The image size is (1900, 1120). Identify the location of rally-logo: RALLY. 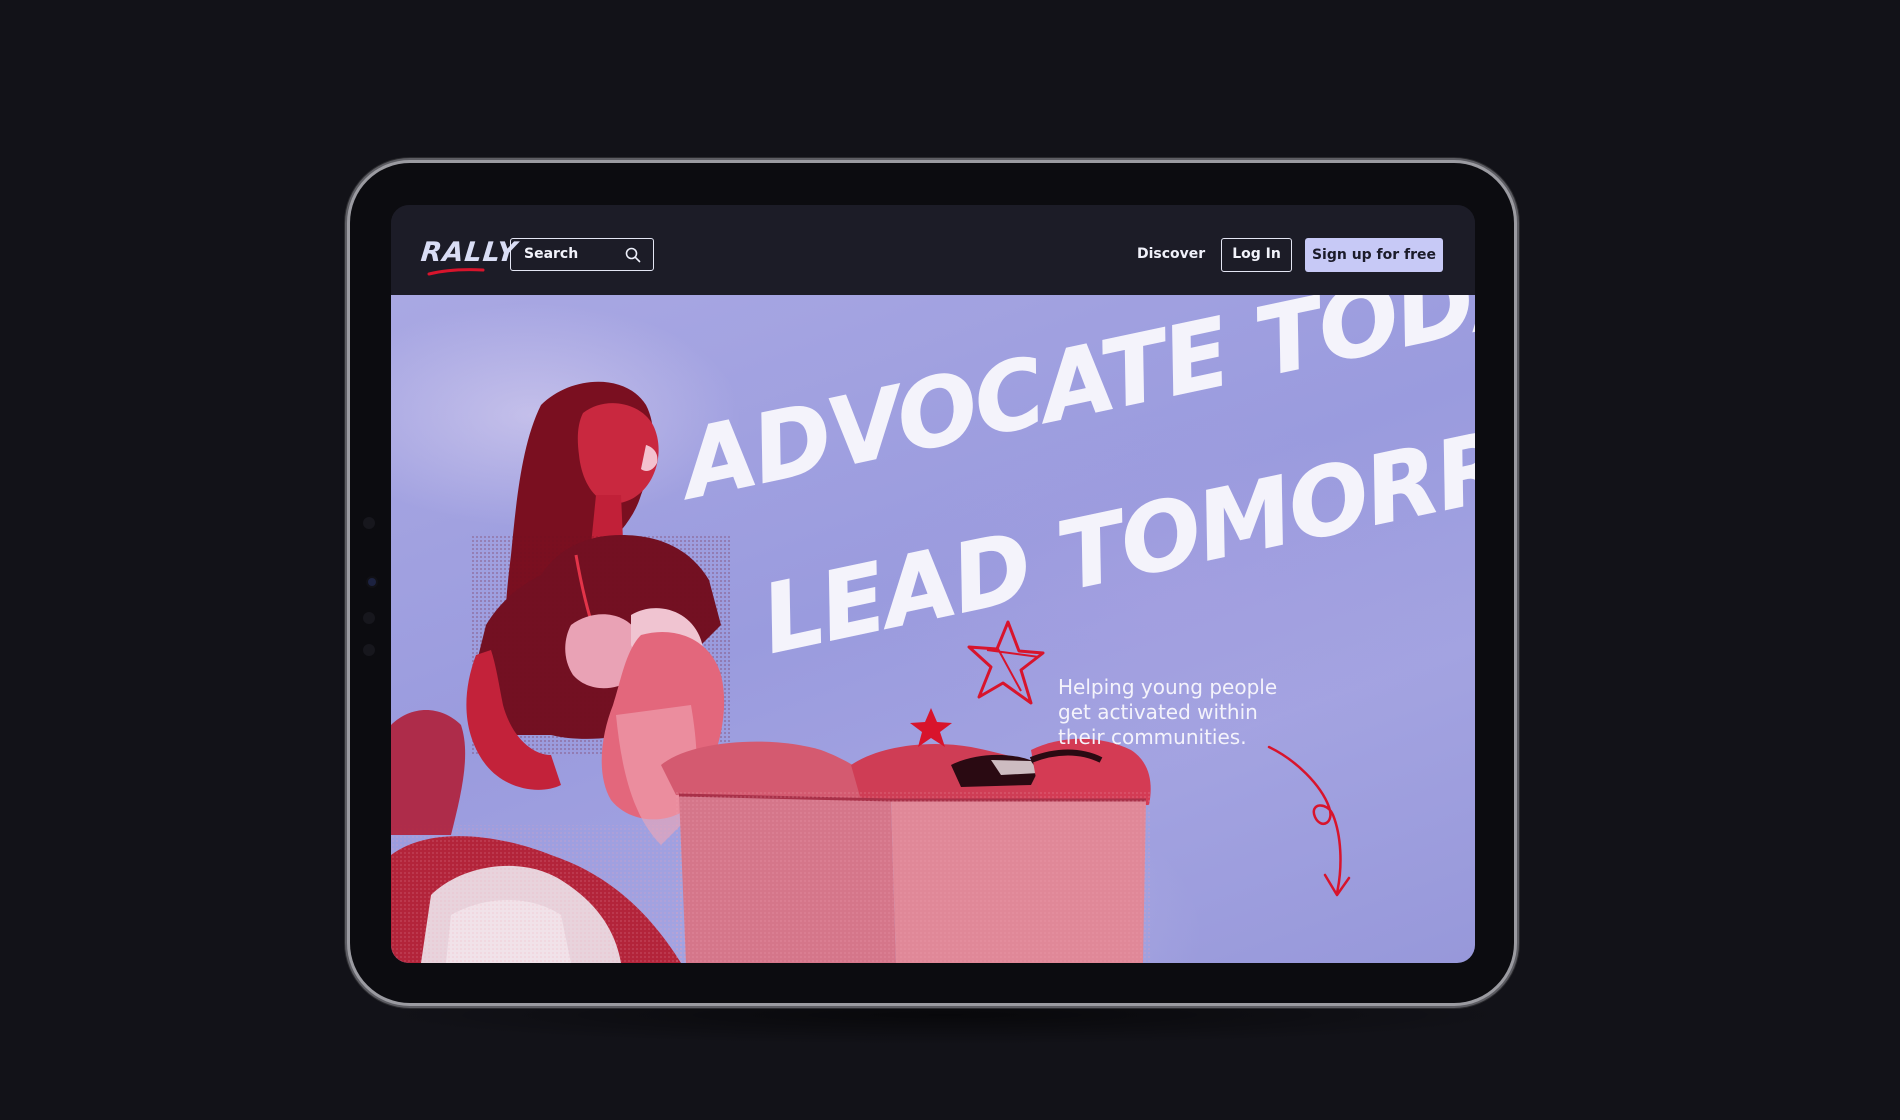
(469, 252).